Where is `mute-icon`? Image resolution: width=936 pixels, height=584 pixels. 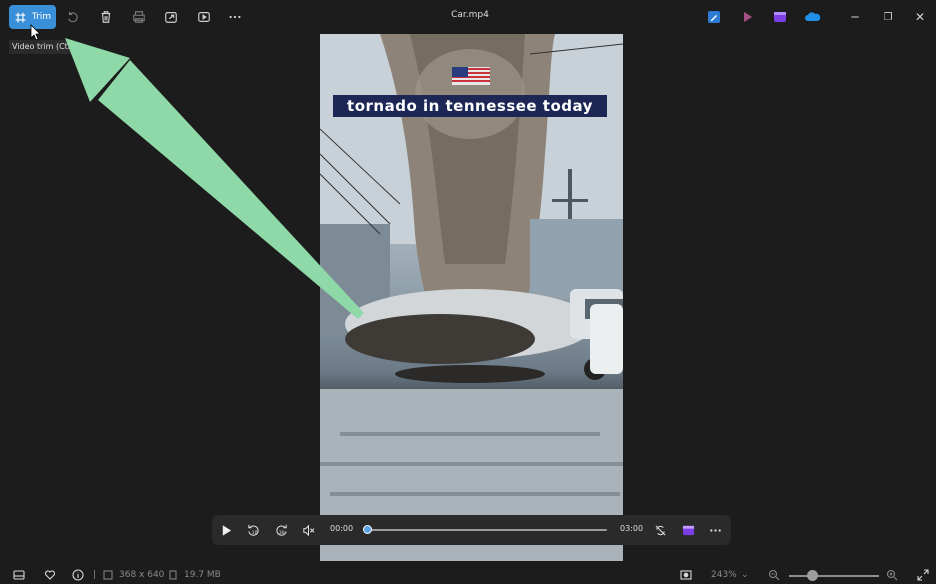 mute-icon is located at coordinates (308, 530).